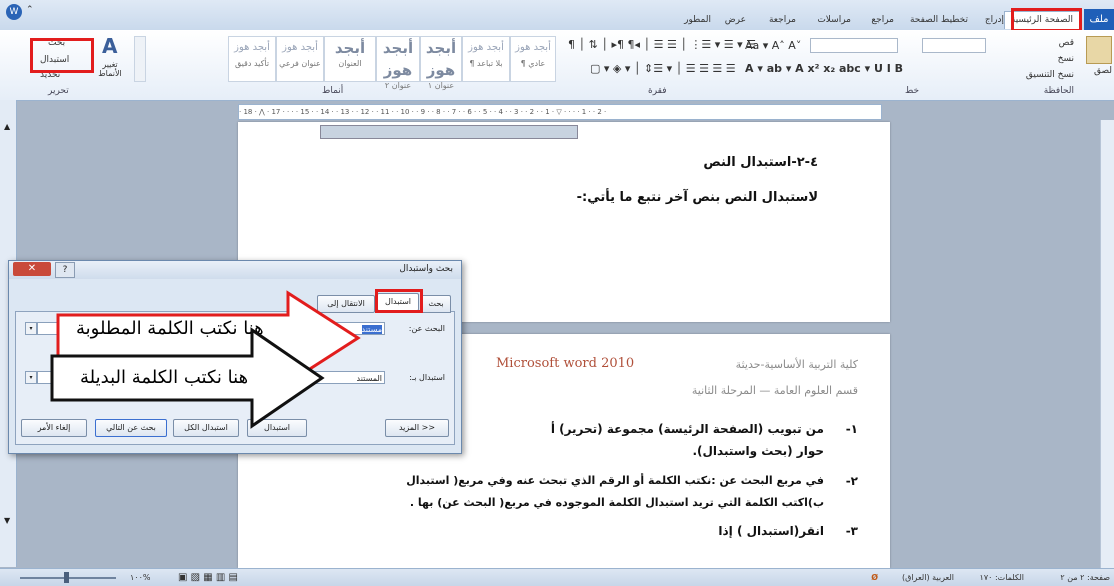  What do you see at coordinates (252, 63) in the screenshot?
I see `style-name: تأكيد دقيق` at bounding box center [252, 63].